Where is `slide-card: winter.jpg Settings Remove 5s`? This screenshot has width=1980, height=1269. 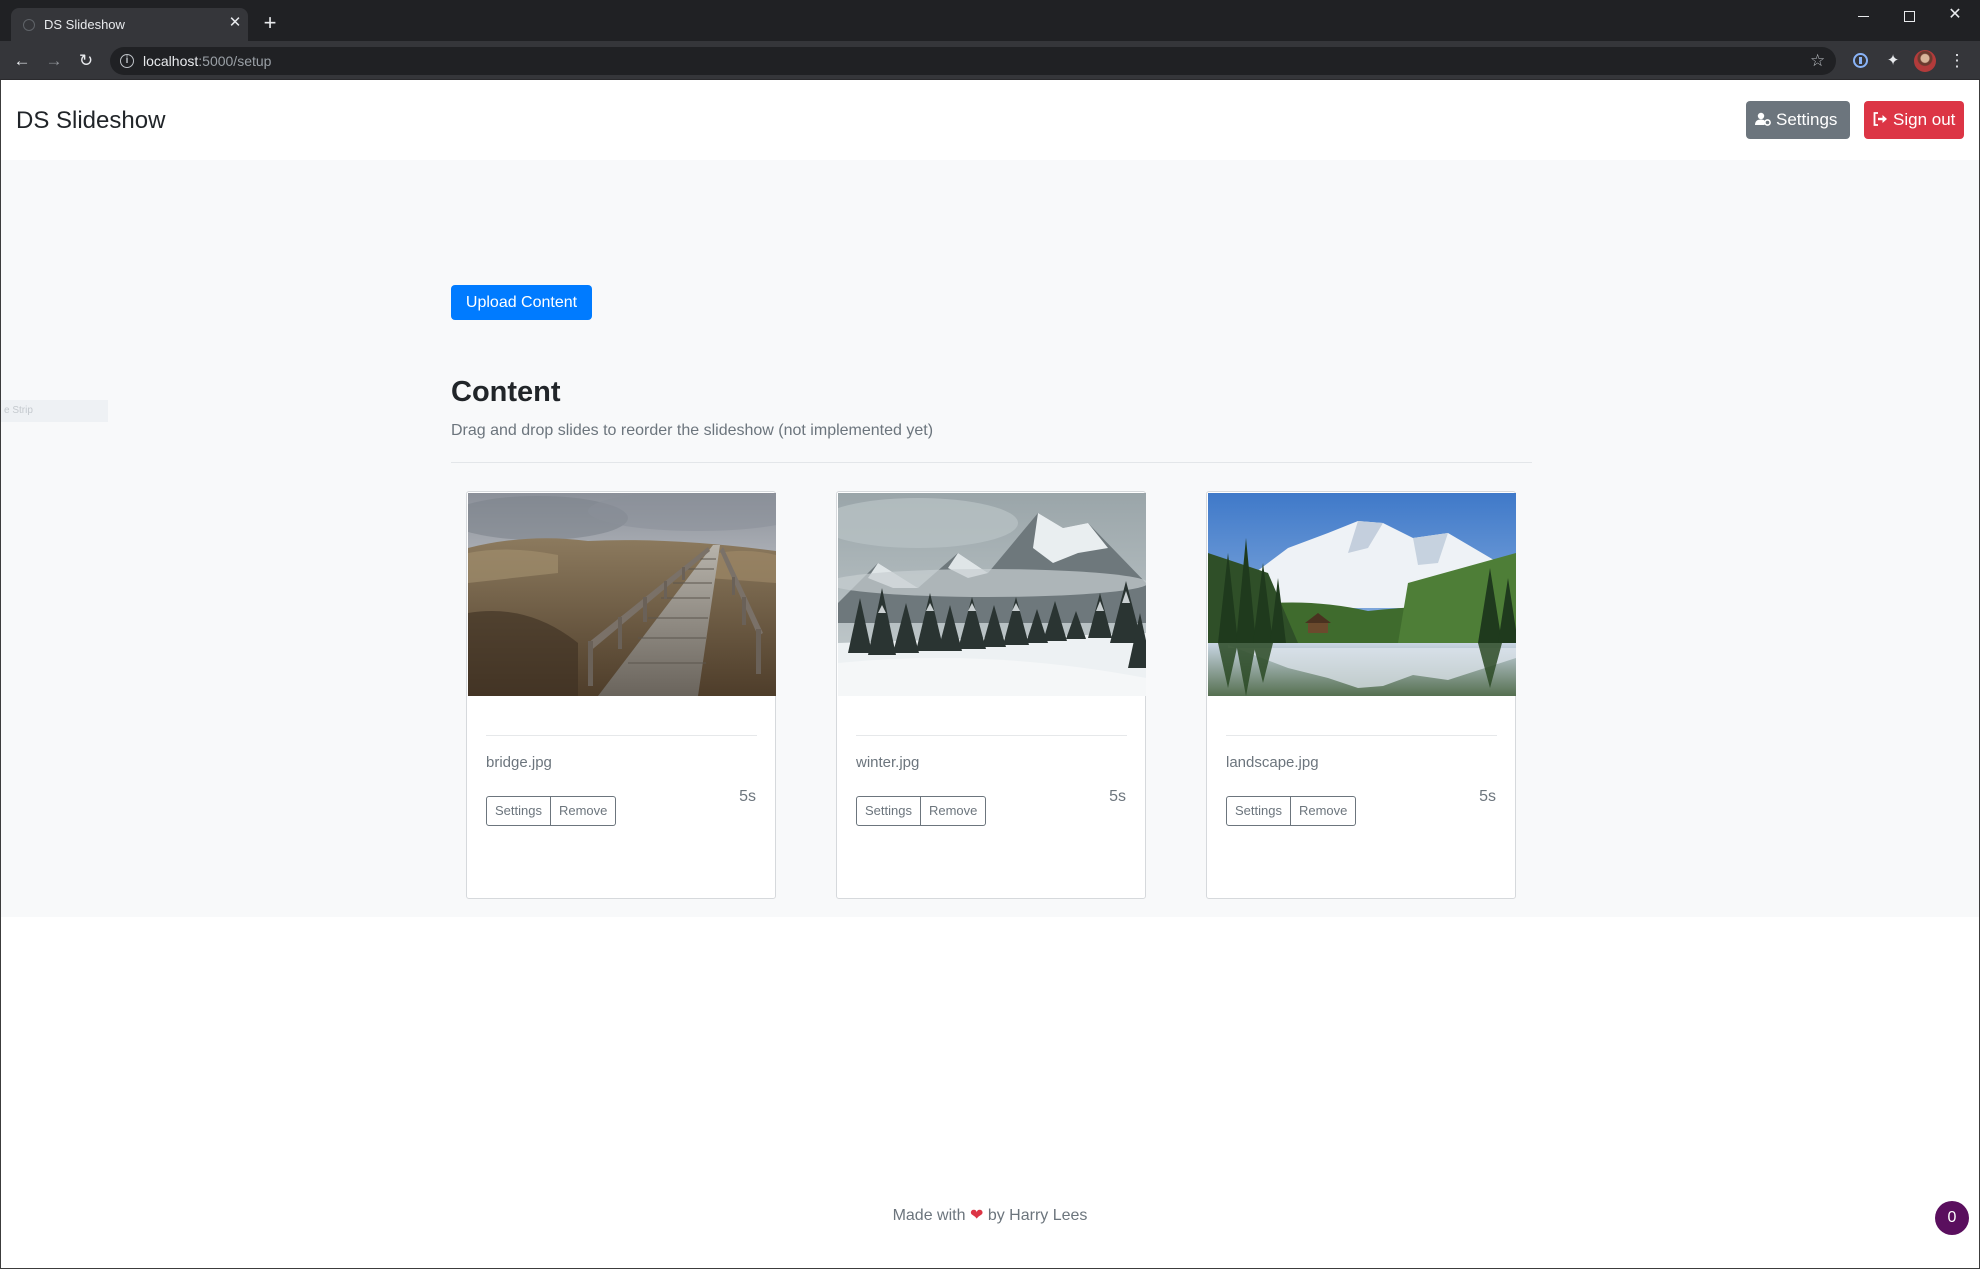 slide-card: winter.jpg Settings Remove 5s is located at coordinates (991, 695).